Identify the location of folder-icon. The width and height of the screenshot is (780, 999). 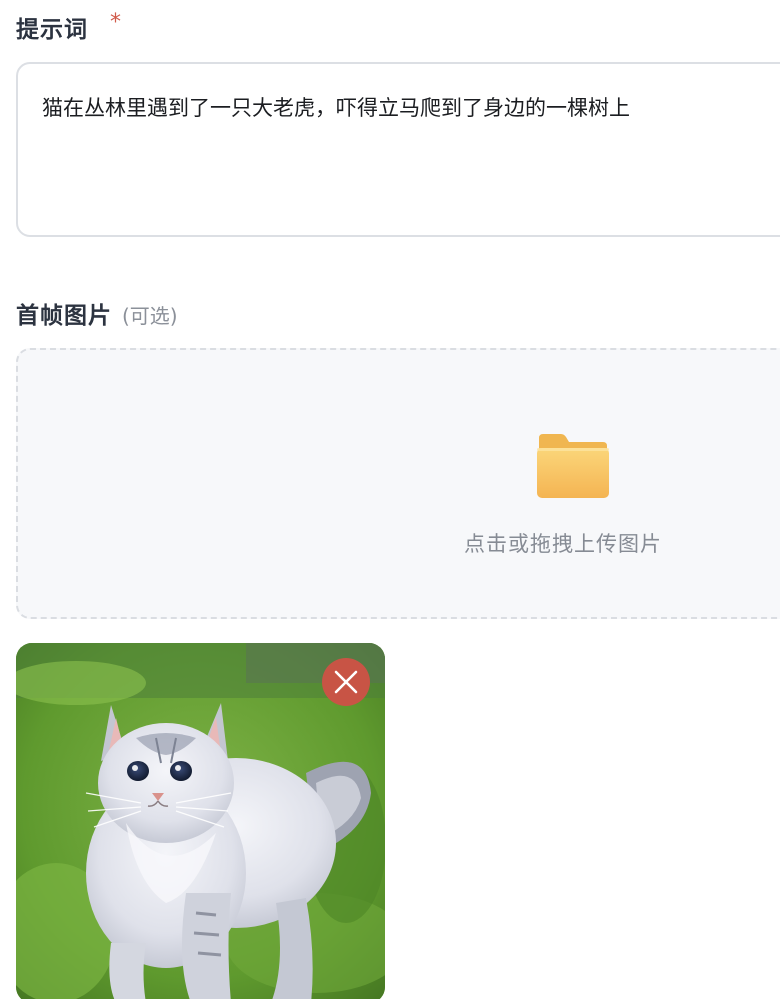
(573, 466).